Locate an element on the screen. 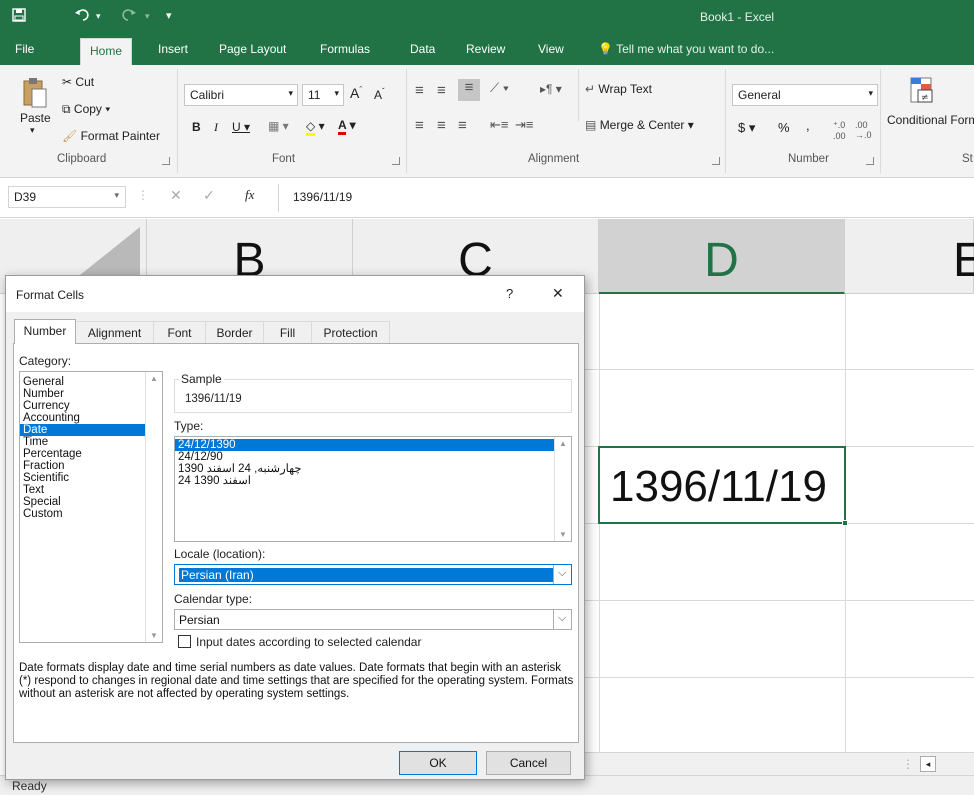  wrap-text-button: ↵ Wrap Text is located at coordinates (618, 89).